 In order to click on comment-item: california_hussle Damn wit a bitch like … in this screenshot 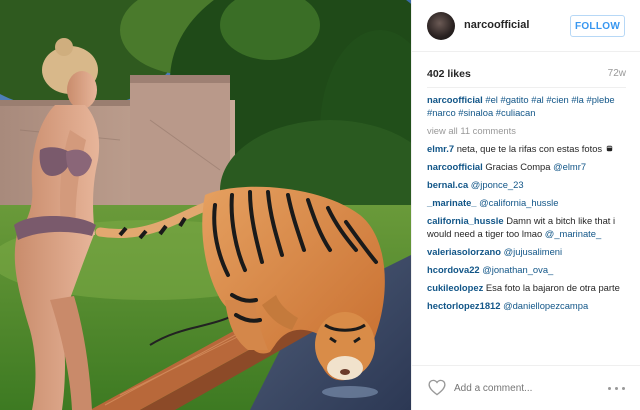, I will do `click(529, 227)`.